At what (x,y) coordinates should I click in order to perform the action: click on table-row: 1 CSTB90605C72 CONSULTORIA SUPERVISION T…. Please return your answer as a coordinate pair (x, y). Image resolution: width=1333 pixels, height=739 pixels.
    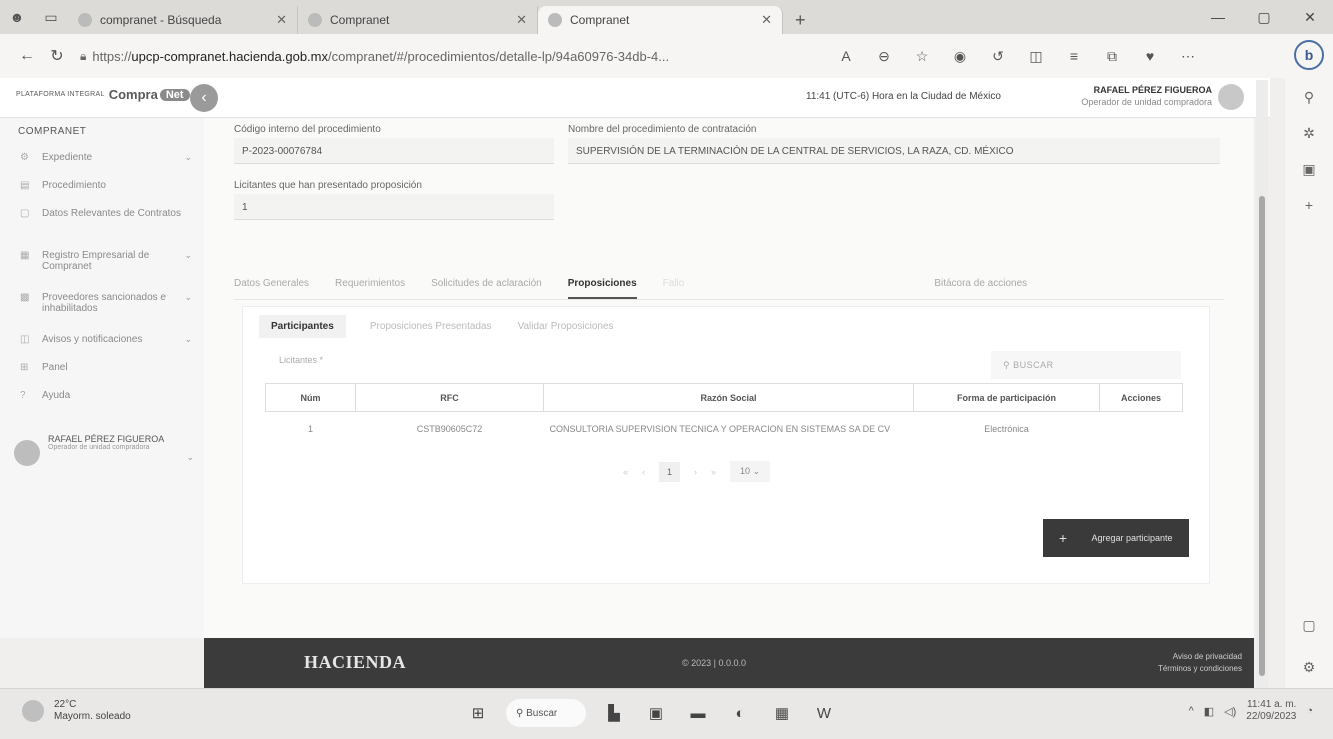
    Looking at the image, I should click on (724, 429).